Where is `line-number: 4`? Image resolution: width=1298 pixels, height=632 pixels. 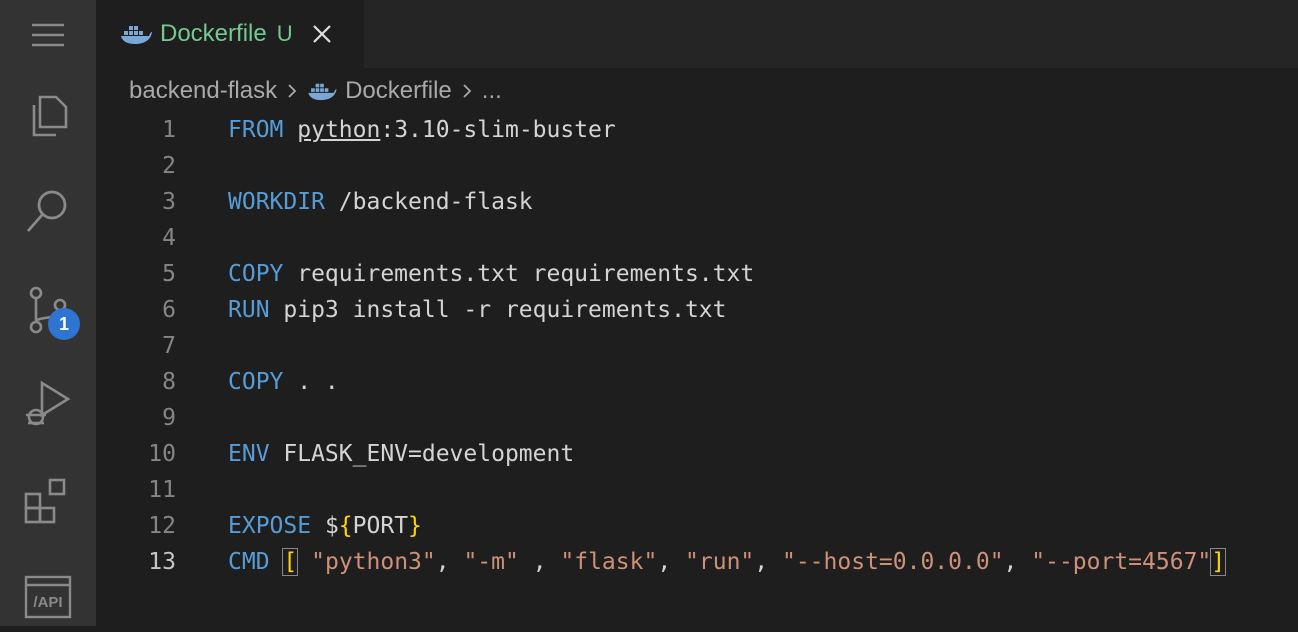 line-number: 4 is located at coordinates (169, 238).